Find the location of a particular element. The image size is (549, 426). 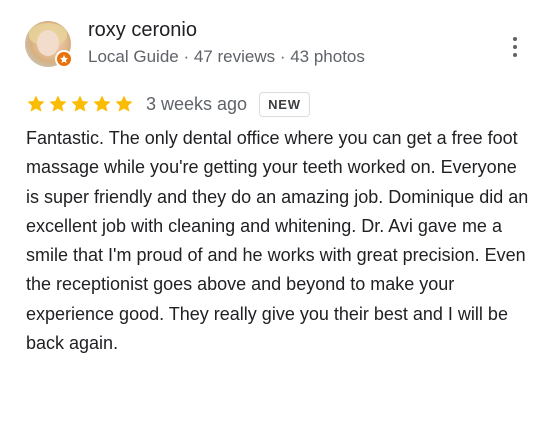

rating-row: 3 weeks ago NEW is located at coordinates (168, 104).